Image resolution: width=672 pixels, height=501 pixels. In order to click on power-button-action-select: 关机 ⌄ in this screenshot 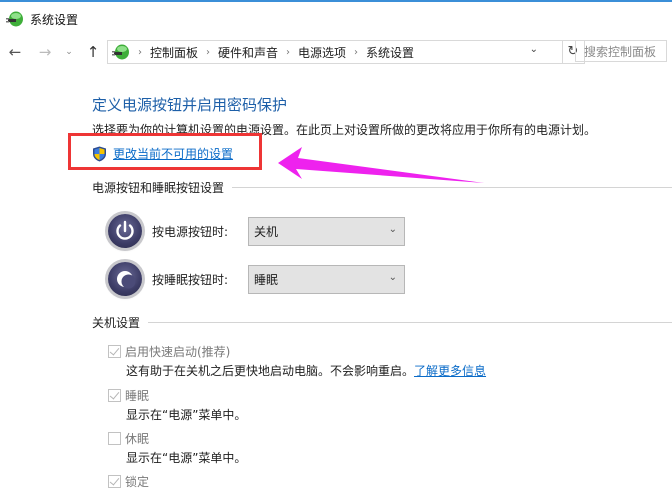, I will do `click(326, 231)`.